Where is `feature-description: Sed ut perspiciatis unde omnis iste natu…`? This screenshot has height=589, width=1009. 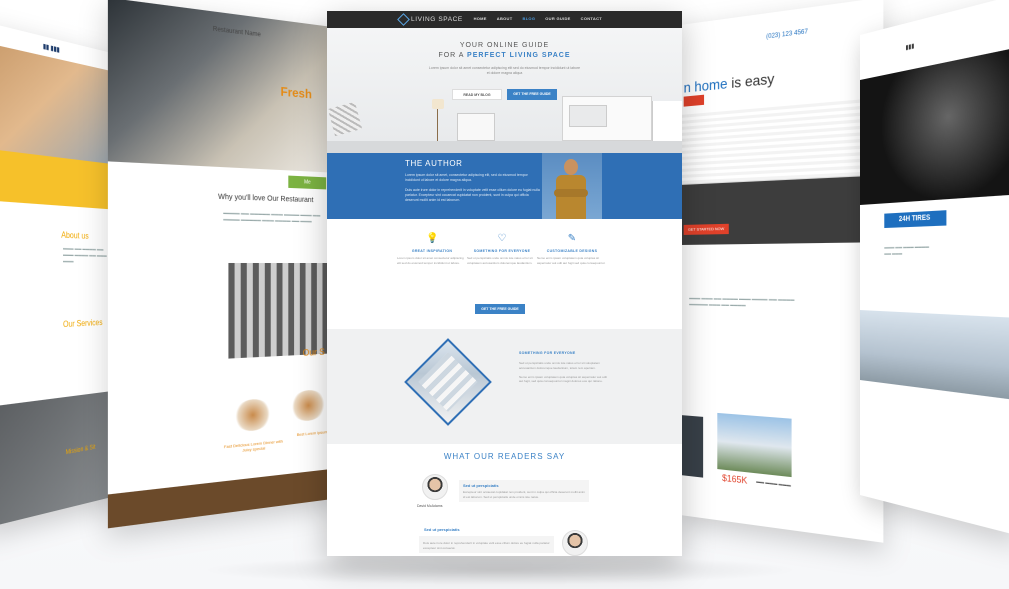
feature-description: Sed ut perspiciatis unde omnis iste natu… is located at coordinates (502, 260).